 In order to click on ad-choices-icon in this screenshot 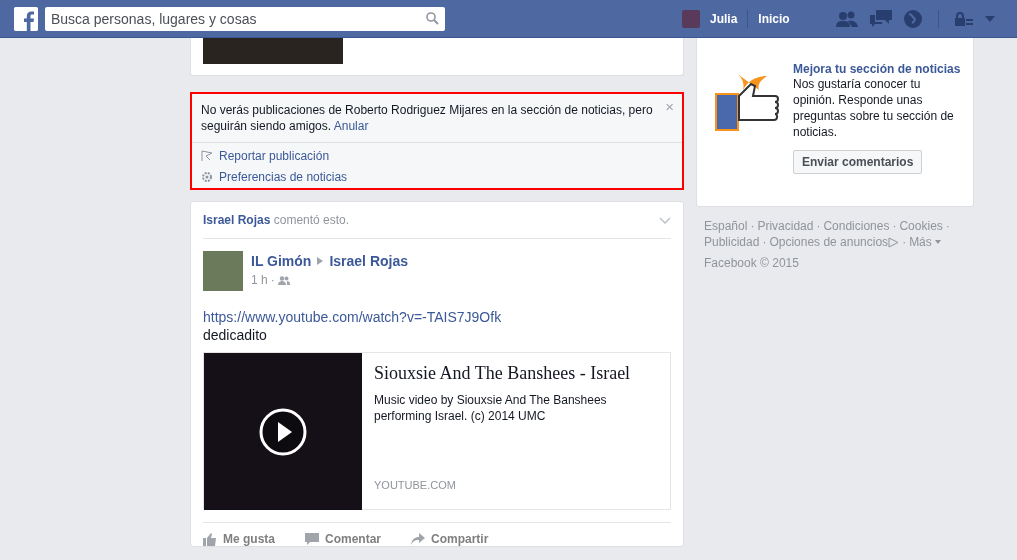, I will do `click(894, 242)`.